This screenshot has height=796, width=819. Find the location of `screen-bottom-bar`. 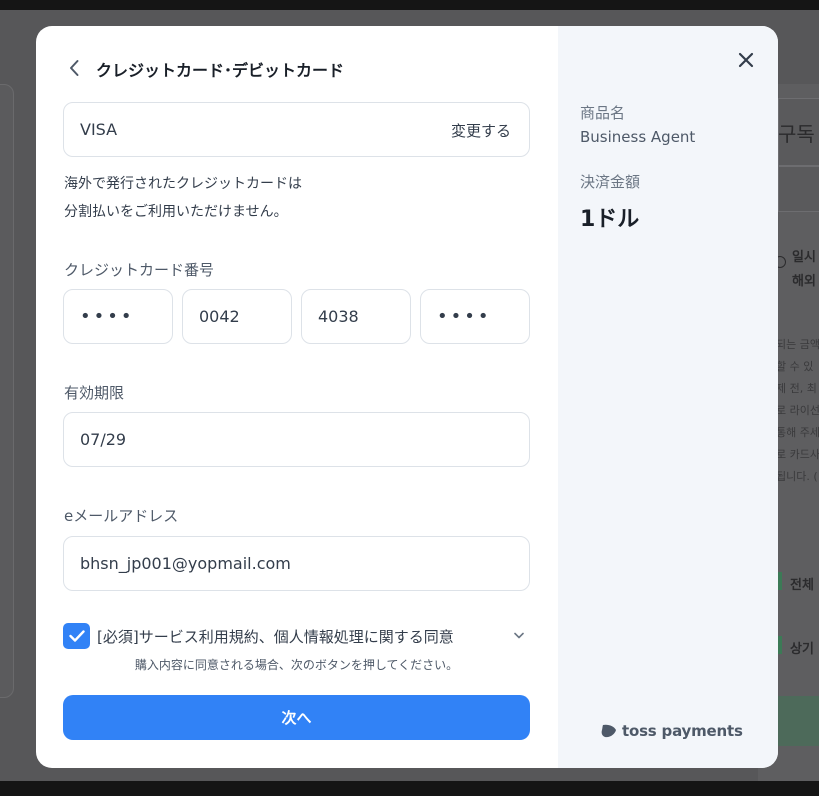

screen-bottom-bar is located at coordinates (409, 788).